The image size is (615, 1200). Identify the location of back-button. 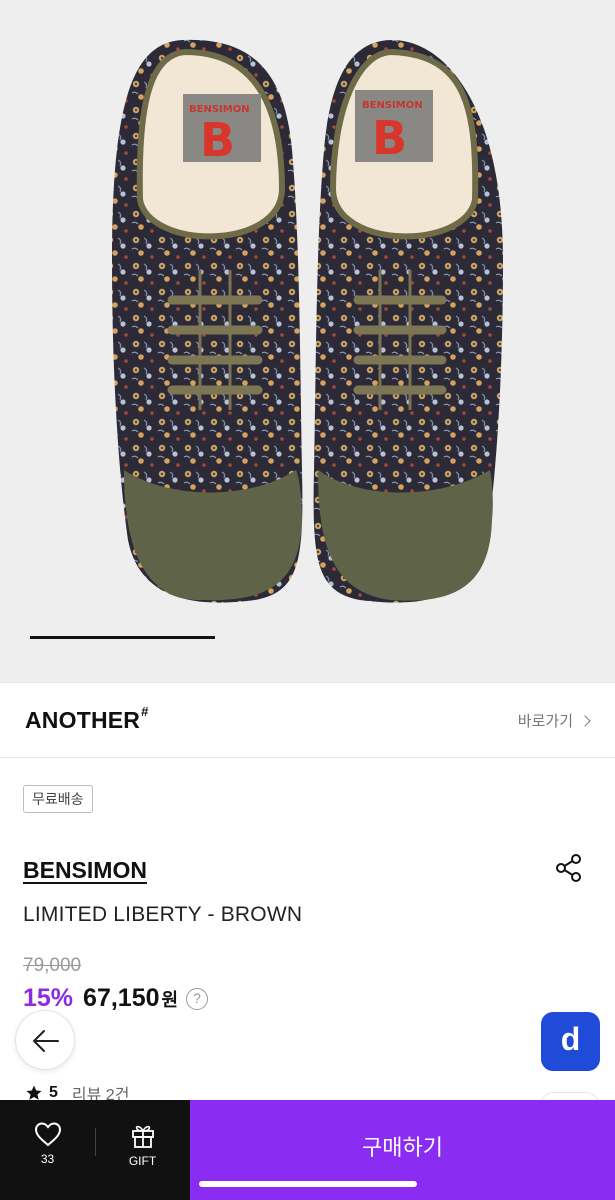
(45, 1040).